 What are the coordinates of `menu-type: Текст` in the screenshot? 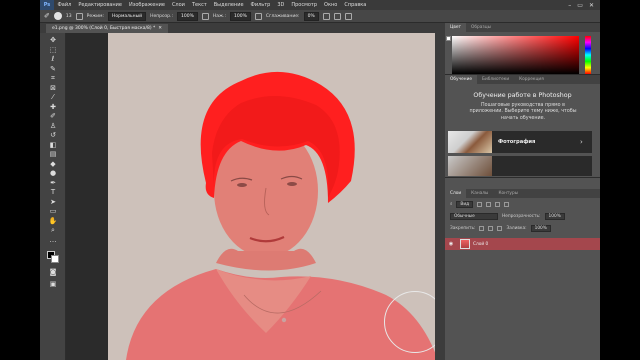 It's located at (199, 5).